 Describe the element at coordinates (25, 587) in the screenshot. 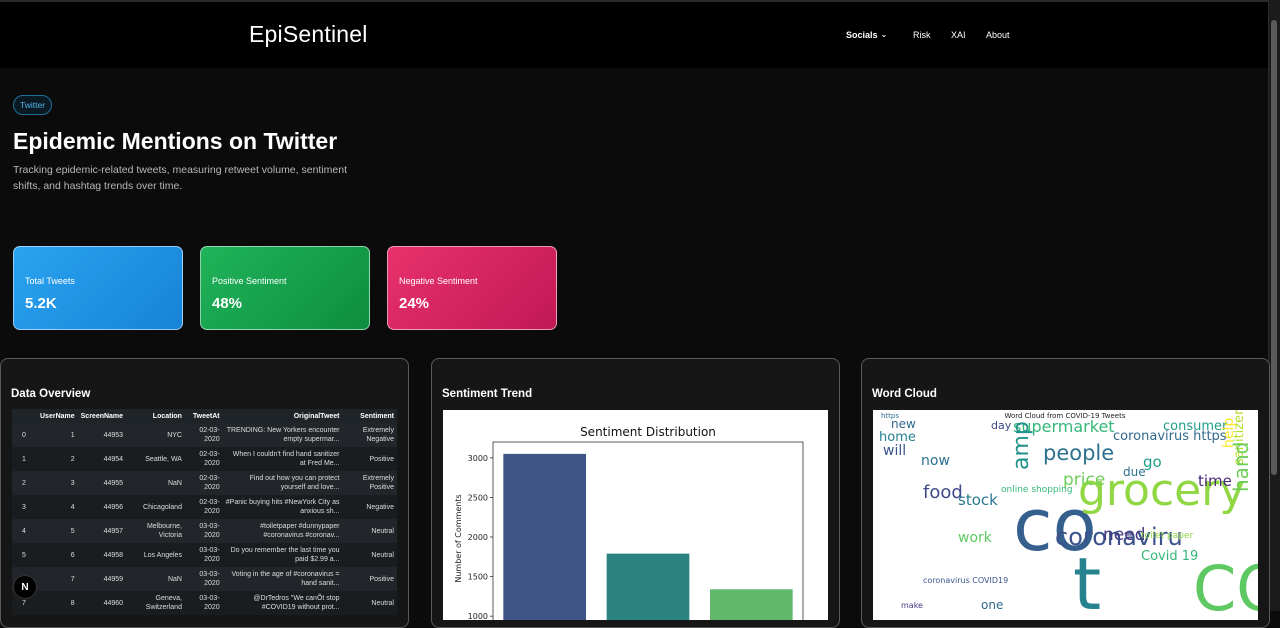

I see `dev-tools-button: N` at that location.